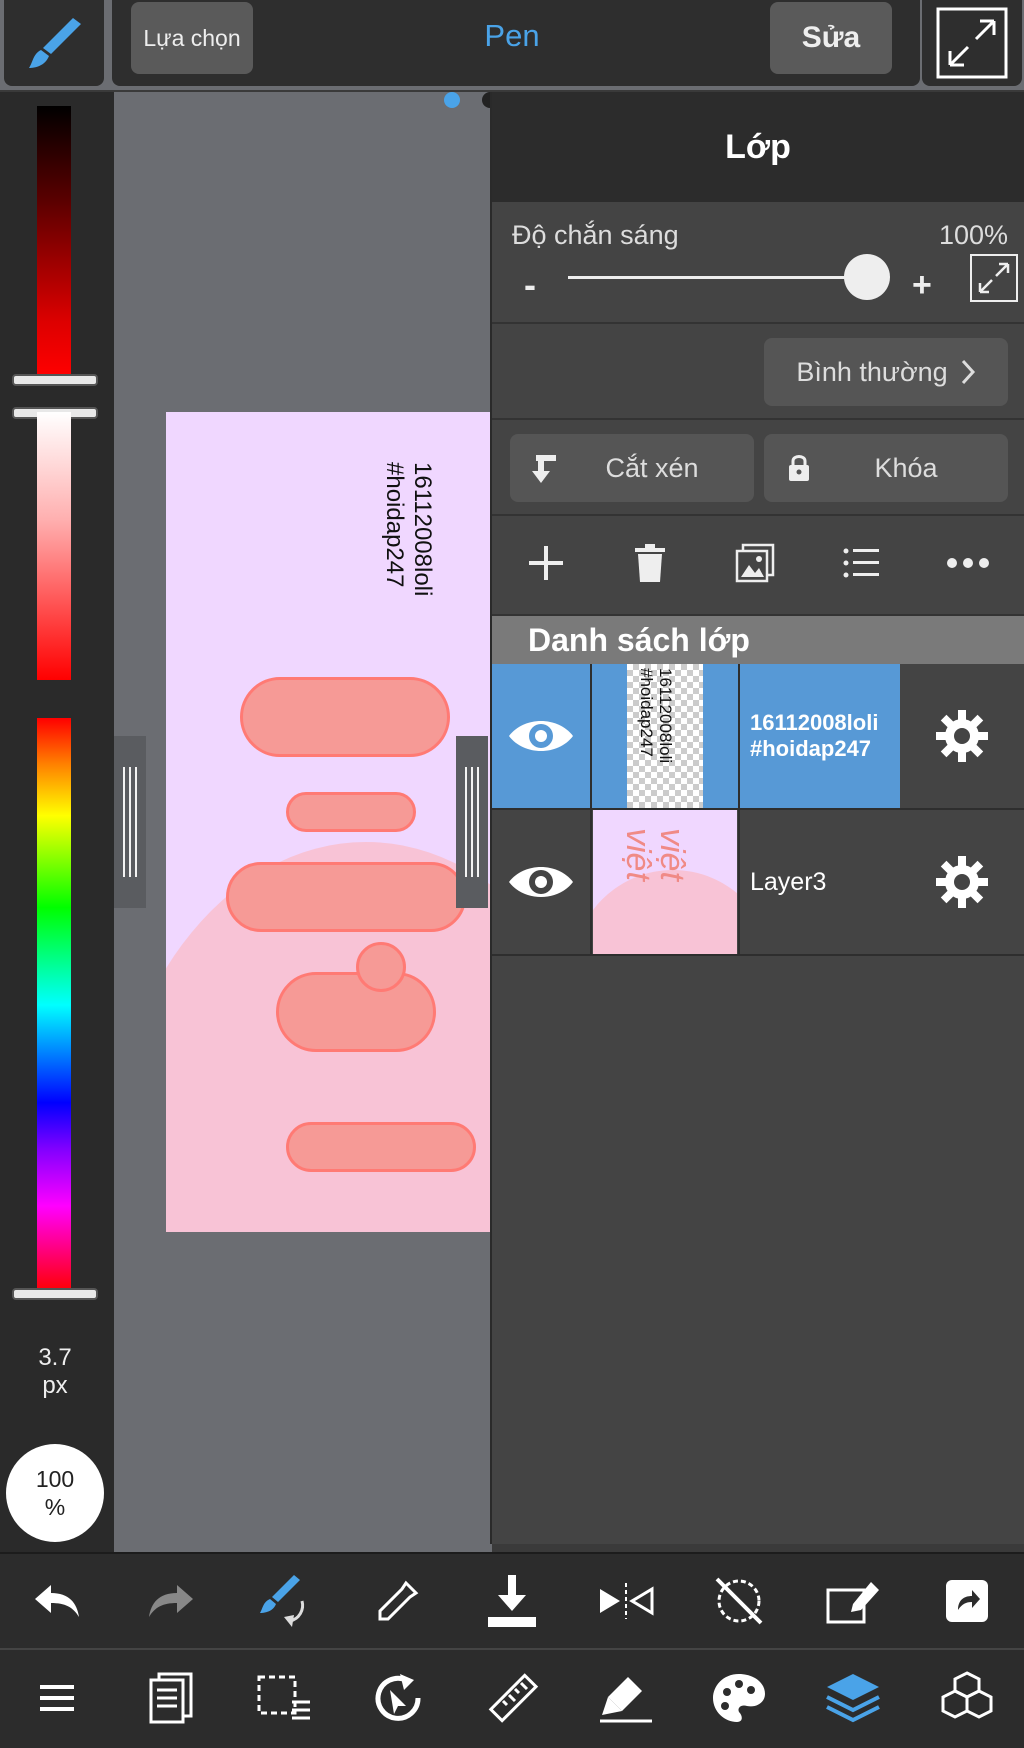  What do you see at coordinates (811, 748) in the screenshot?
I see `layer-name-line: #hoidap247` at bounding box center [811, 748].